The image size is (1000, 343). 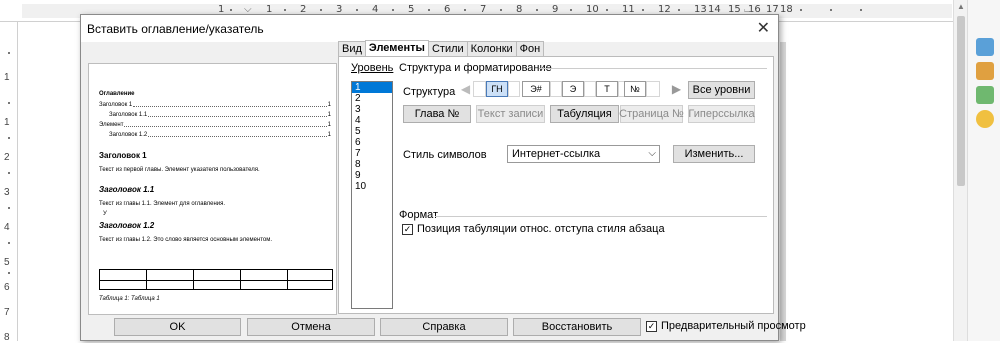 I want to click on close-icon: ✕, so click(x=763, y=28).